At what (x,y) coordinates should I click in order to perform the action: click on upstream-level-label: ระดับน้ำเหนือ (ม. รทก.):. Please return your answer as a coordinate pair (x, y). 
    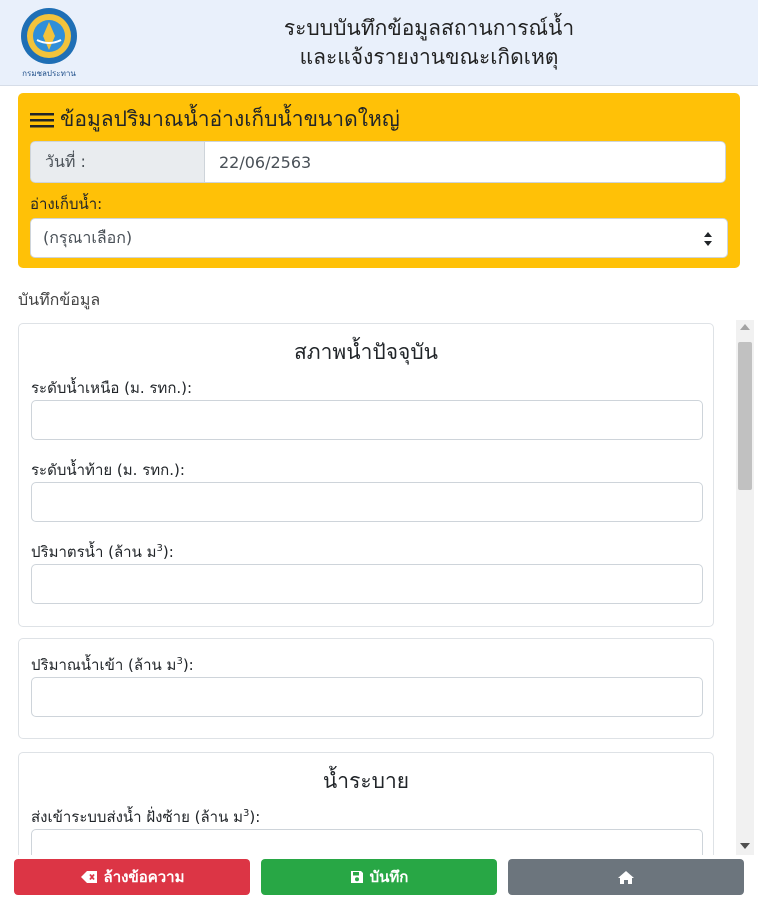
    Looking at the image, I should click on (111, 388).